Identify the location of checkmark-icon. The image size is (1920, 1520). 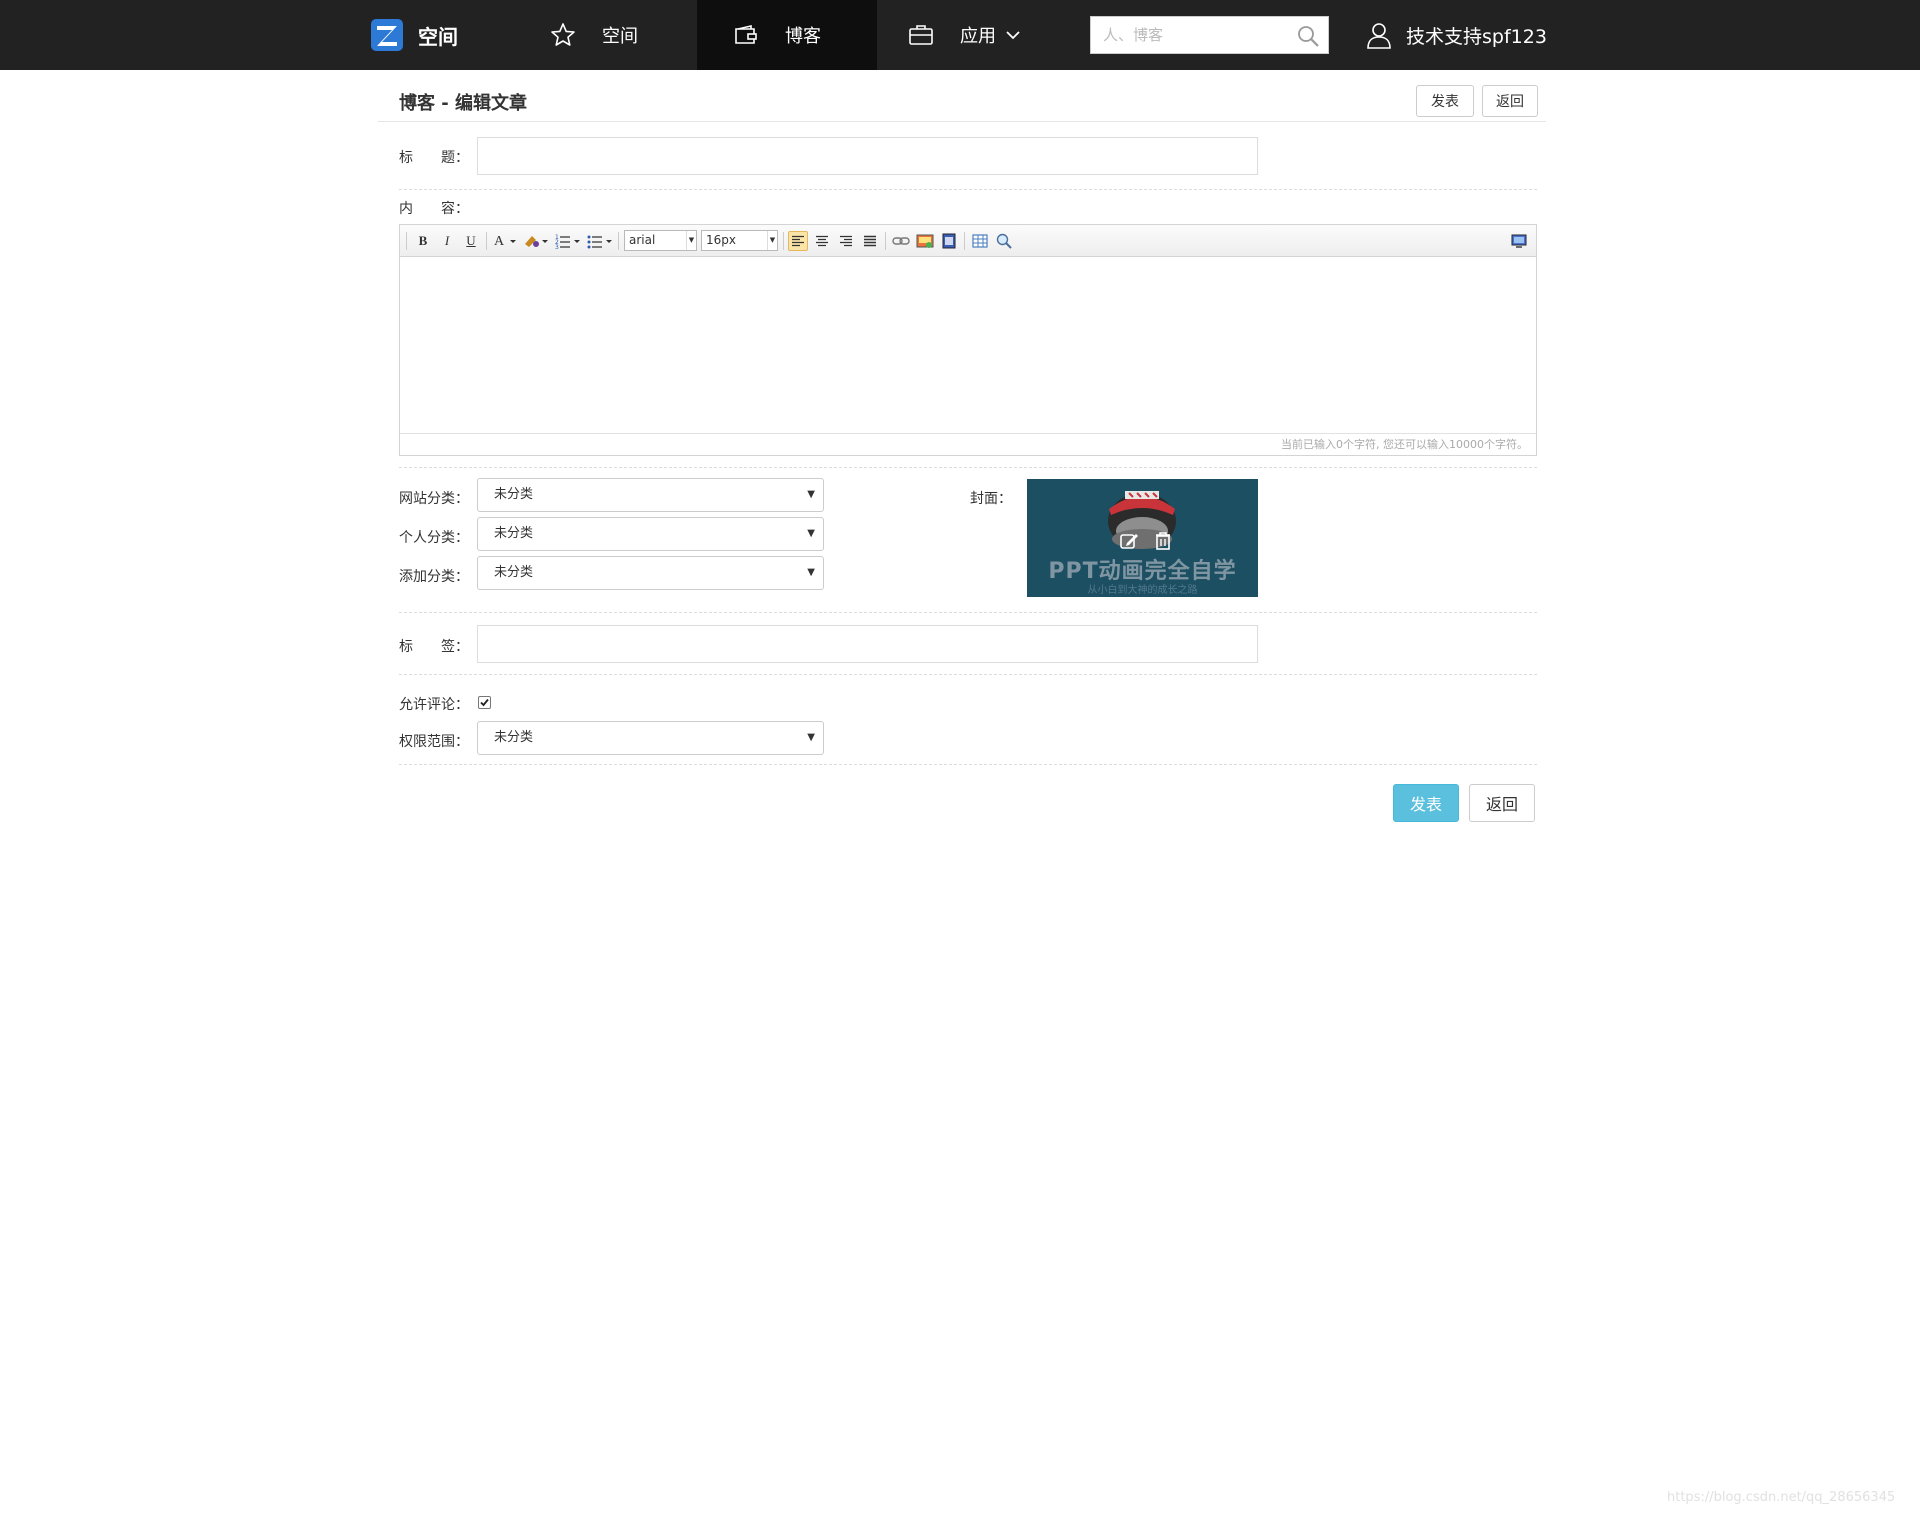
(484, 702).